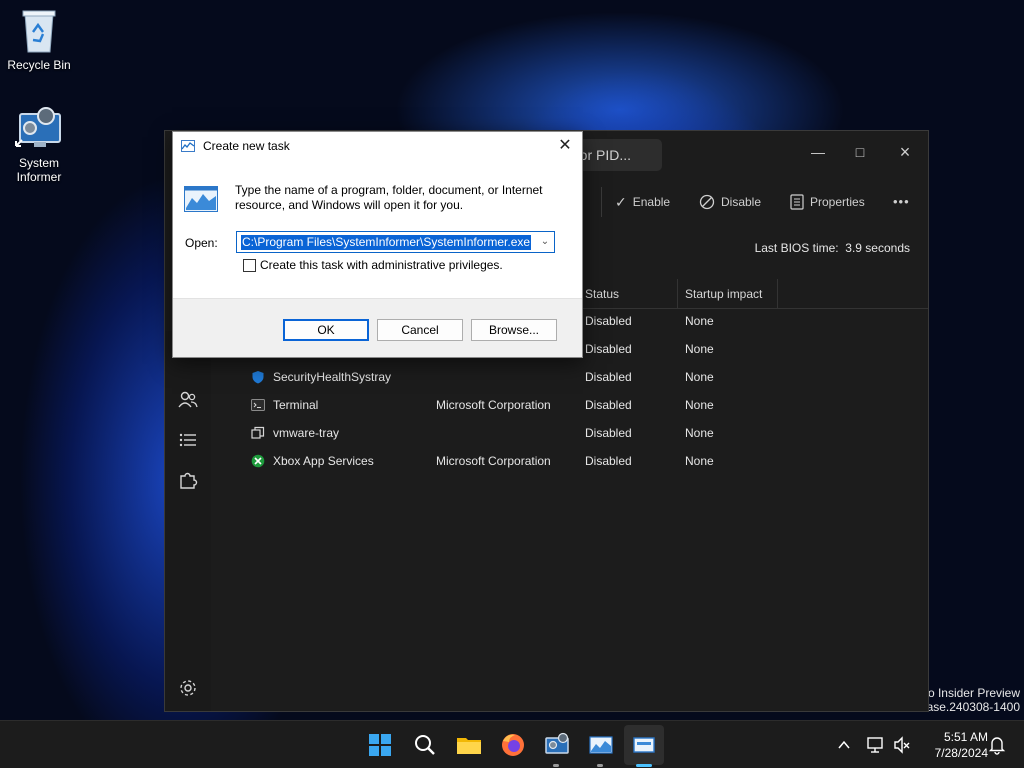  I want to click on properties-icon, so click(797, 202).